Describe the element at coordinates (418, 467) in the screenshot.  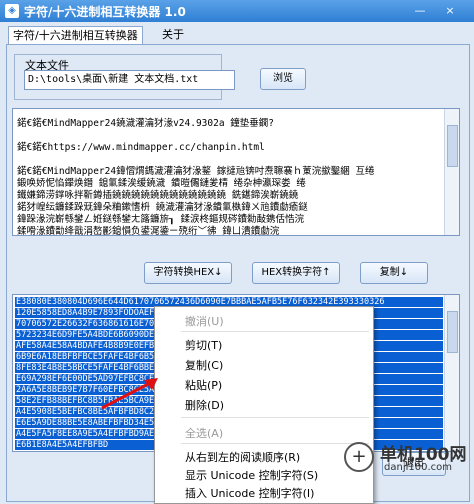
I see `watermark-site-url: danji100.com` at that location.